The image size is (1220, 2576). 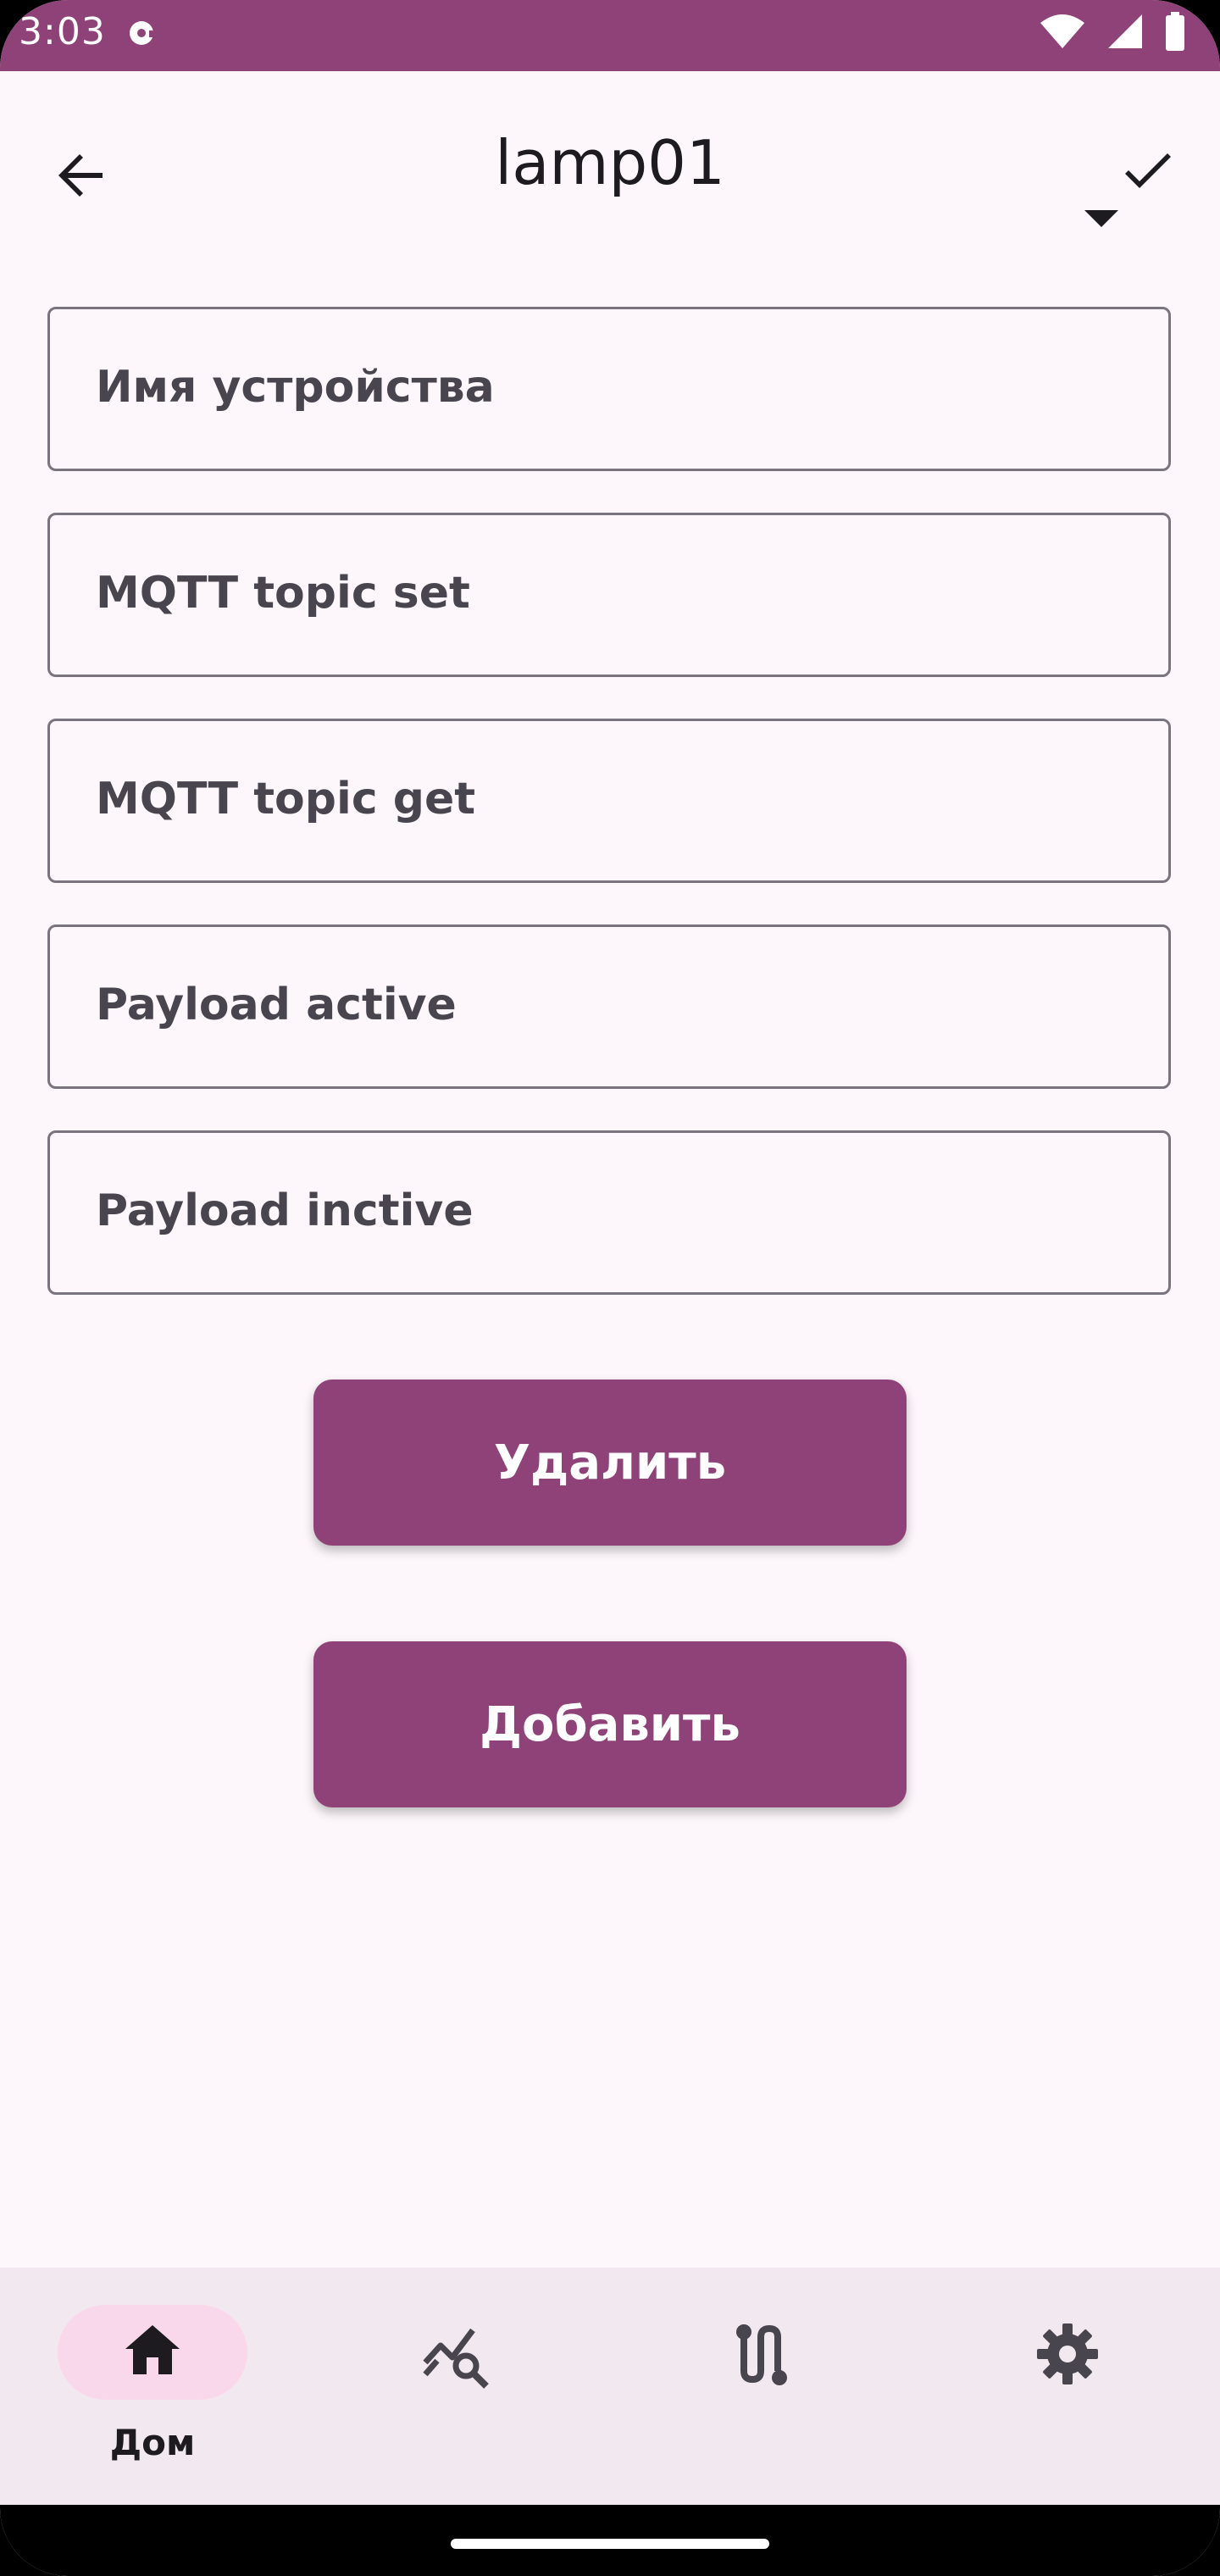 I want to click on payload-inactive-label: Payload inctive, so click(x=285, y=1210).